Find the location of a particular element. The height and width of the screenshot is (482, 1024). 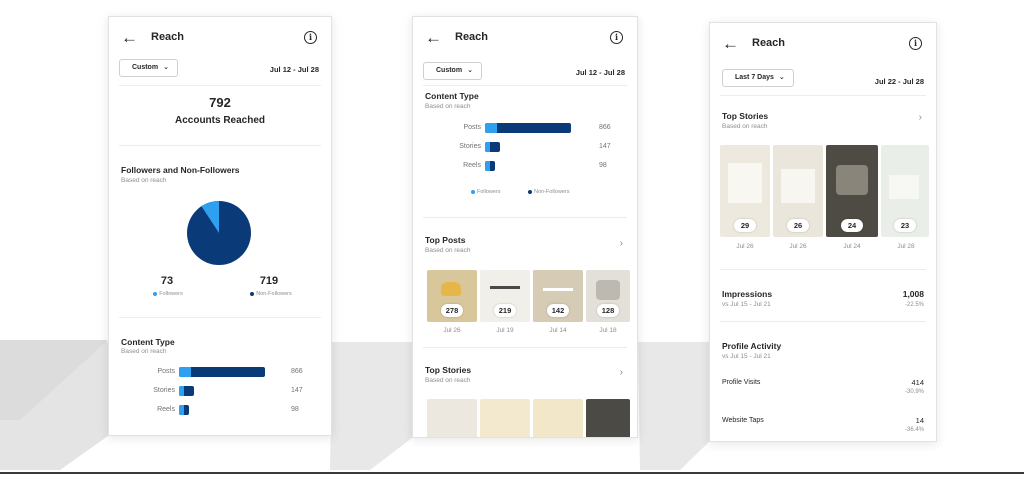

content-type-title: Content Type is located at coordinates (452, 96).